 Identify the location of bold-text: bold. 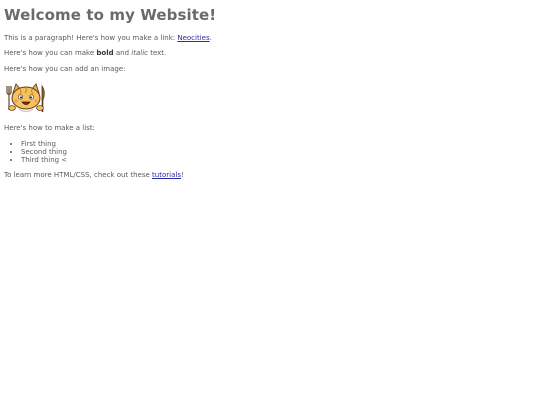
(105, 53).